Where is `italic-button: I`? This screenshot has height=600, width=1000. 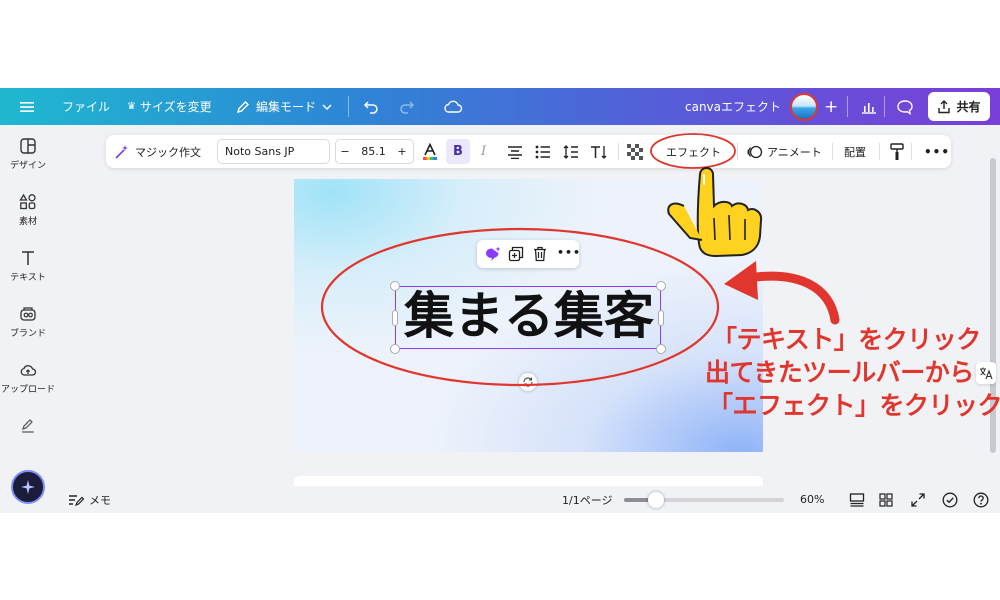 italic-button: I is located at coordinates (483, 151).